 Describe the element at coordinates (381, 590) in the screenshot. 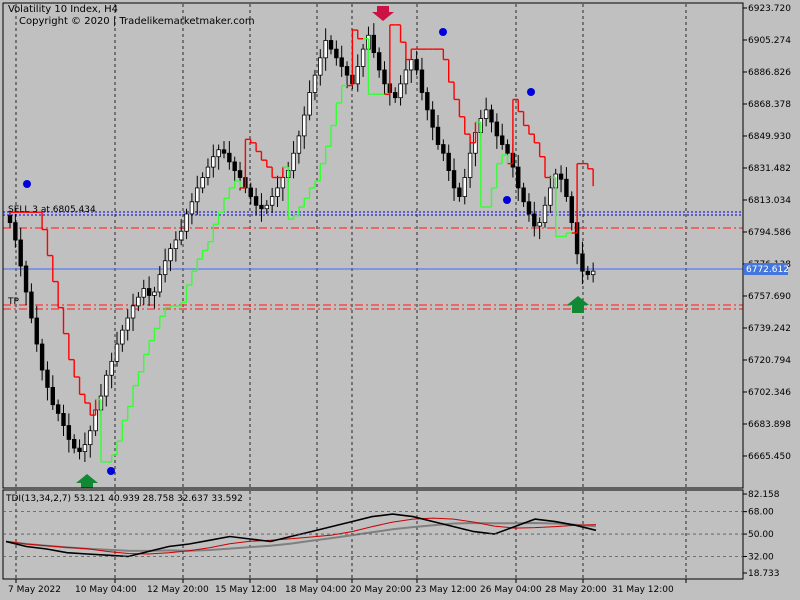

I see `time-tick-label: 20 May 20:00` at that location.